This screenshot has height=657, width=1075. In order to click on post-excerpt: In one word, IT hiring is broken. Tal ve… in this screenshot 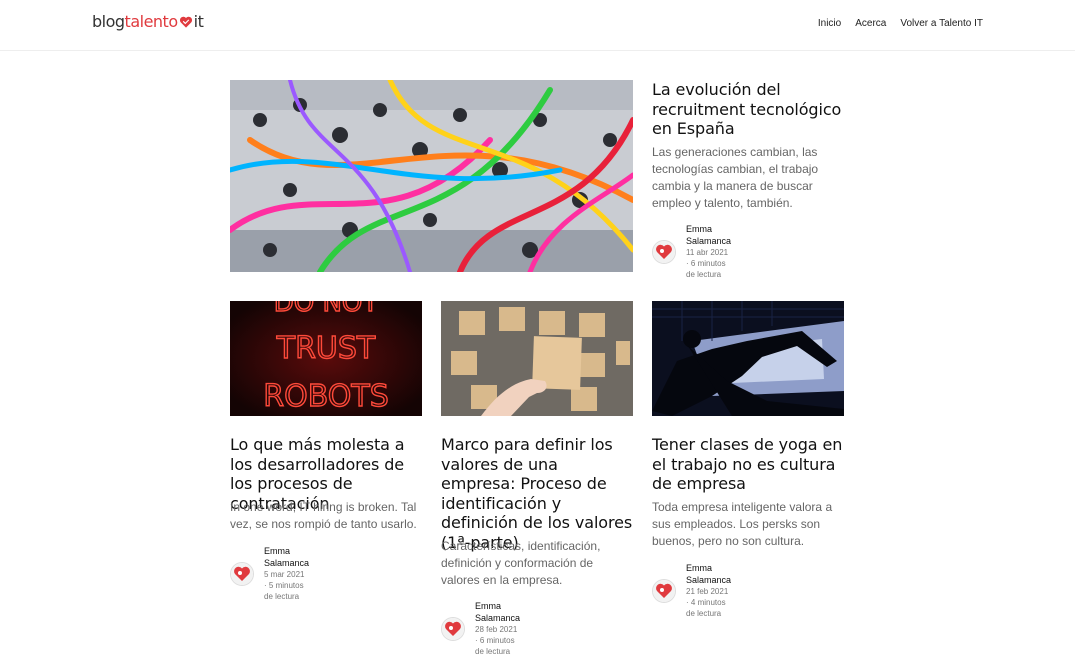, I will do `click(323, 515)`.